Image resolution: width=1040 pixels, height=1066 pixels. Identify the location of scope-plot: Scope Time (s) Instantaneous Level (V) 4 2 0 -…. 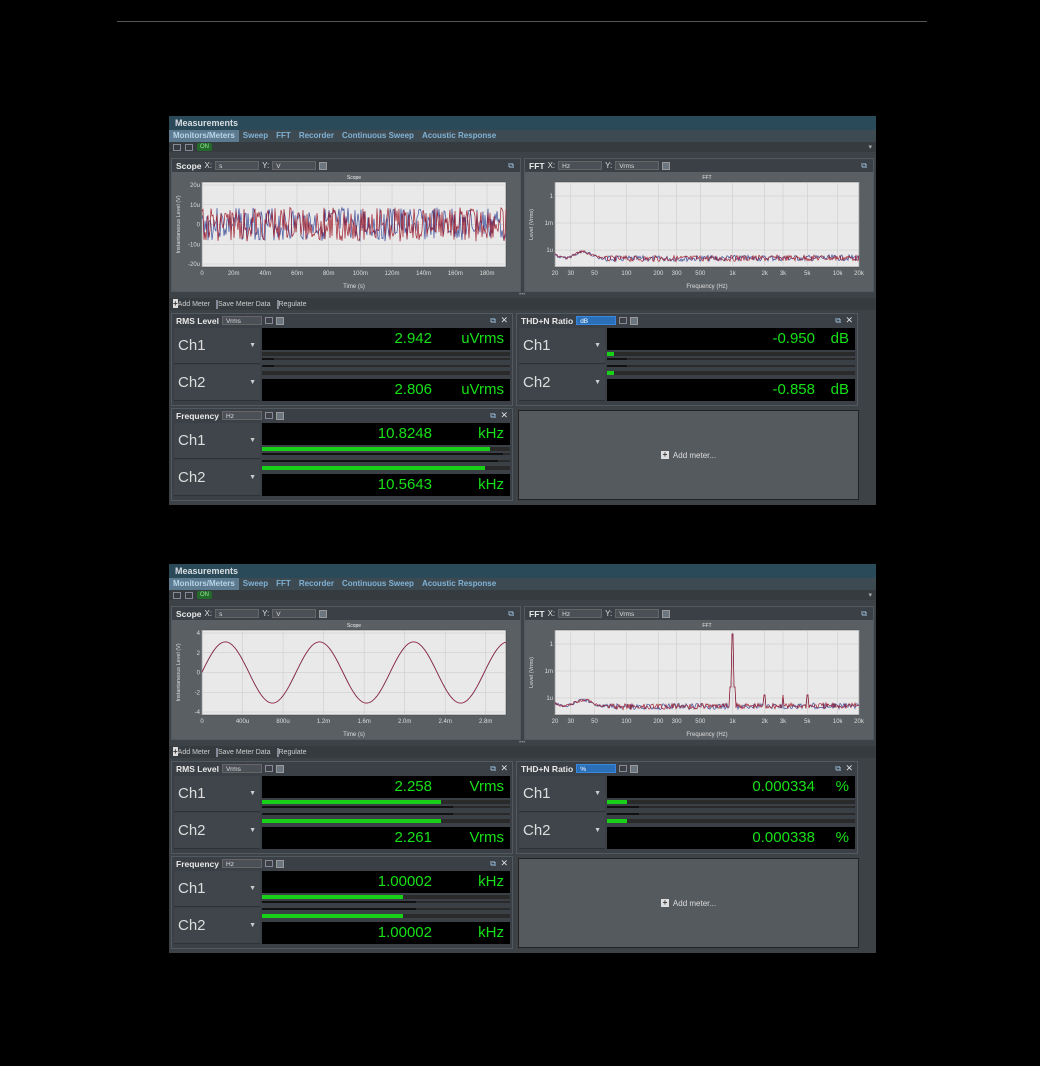
(346, 679).